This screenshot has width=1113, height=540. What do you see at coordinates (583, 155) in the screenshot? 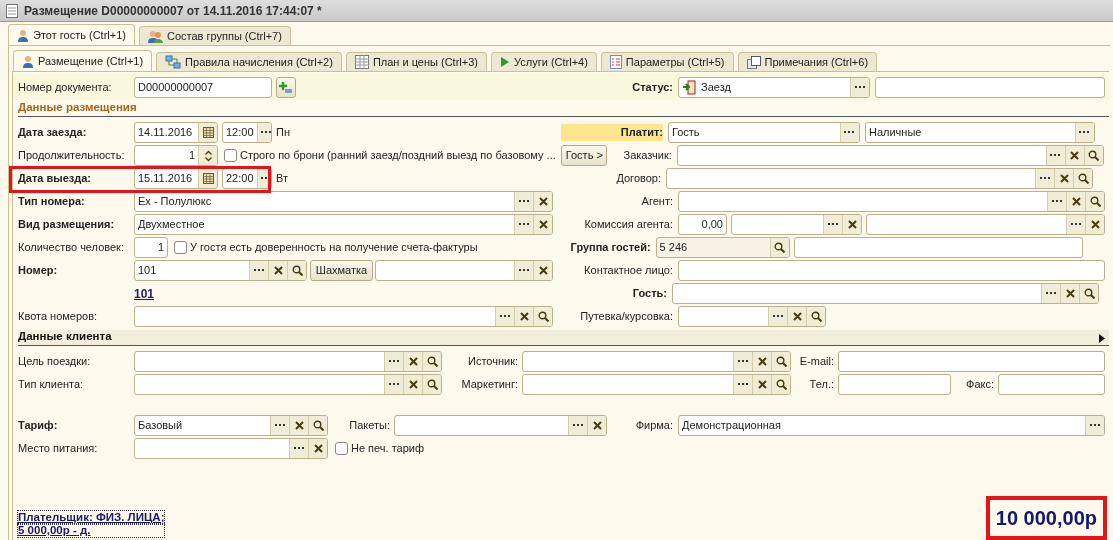
I see `push-button: Гость >` at bounding box center [583, 155].